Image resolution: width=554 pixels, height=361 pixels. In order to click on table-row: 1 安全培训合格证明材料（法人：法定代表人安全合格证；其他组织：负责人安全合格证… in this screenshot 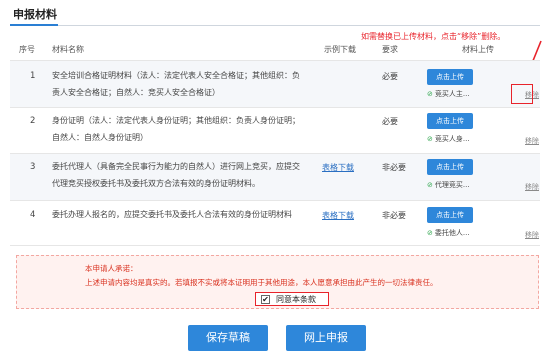, I will do `click(275, 83)`.